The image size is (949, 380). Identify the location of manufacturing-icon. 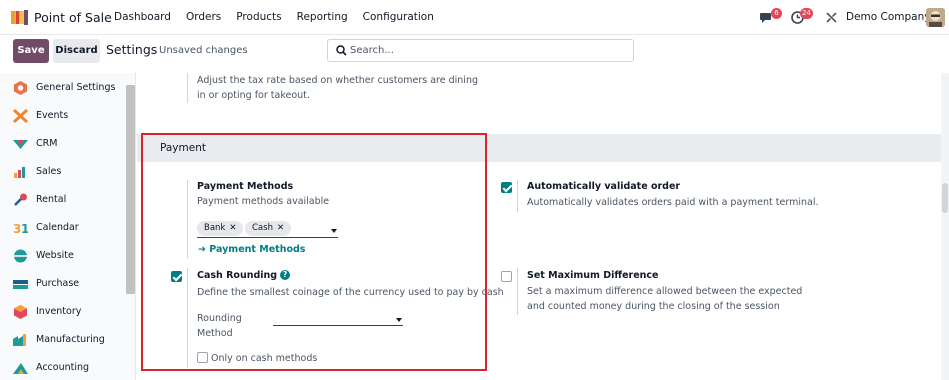
(19, 340).